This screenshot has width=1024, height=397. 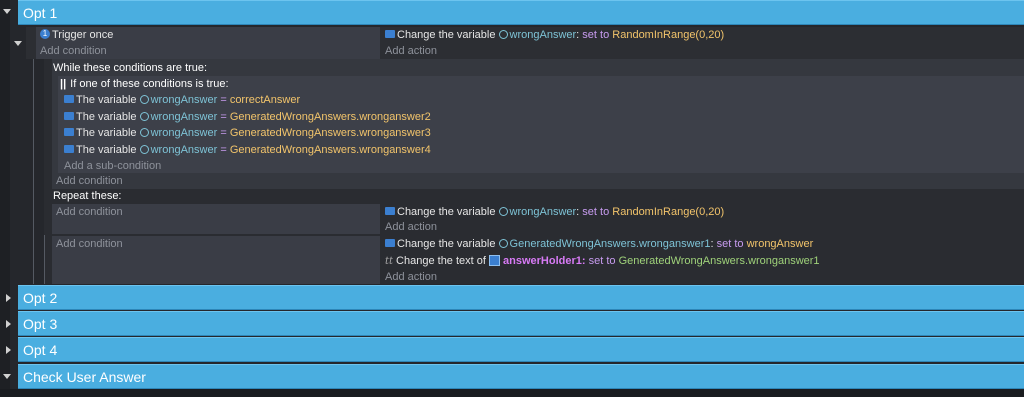 What do you see at coordinates (18, 43) in the screenshot?
I see `event-collapse-arrow-icon` at bounding box center [18, 43].